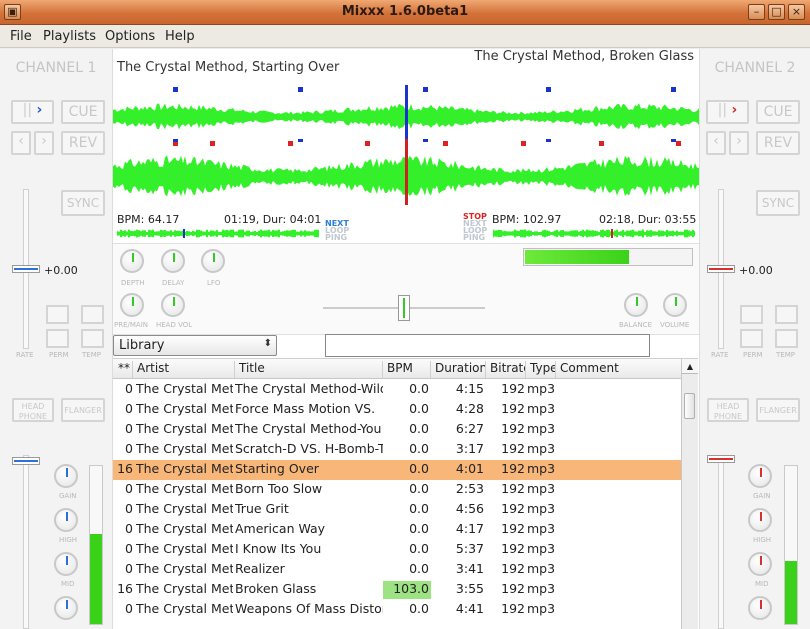 This screenshot has height=629, width=810. Describe the element at coordinates (716, 143) in the screenshot. I see `back-button-2: ‹` at that location.